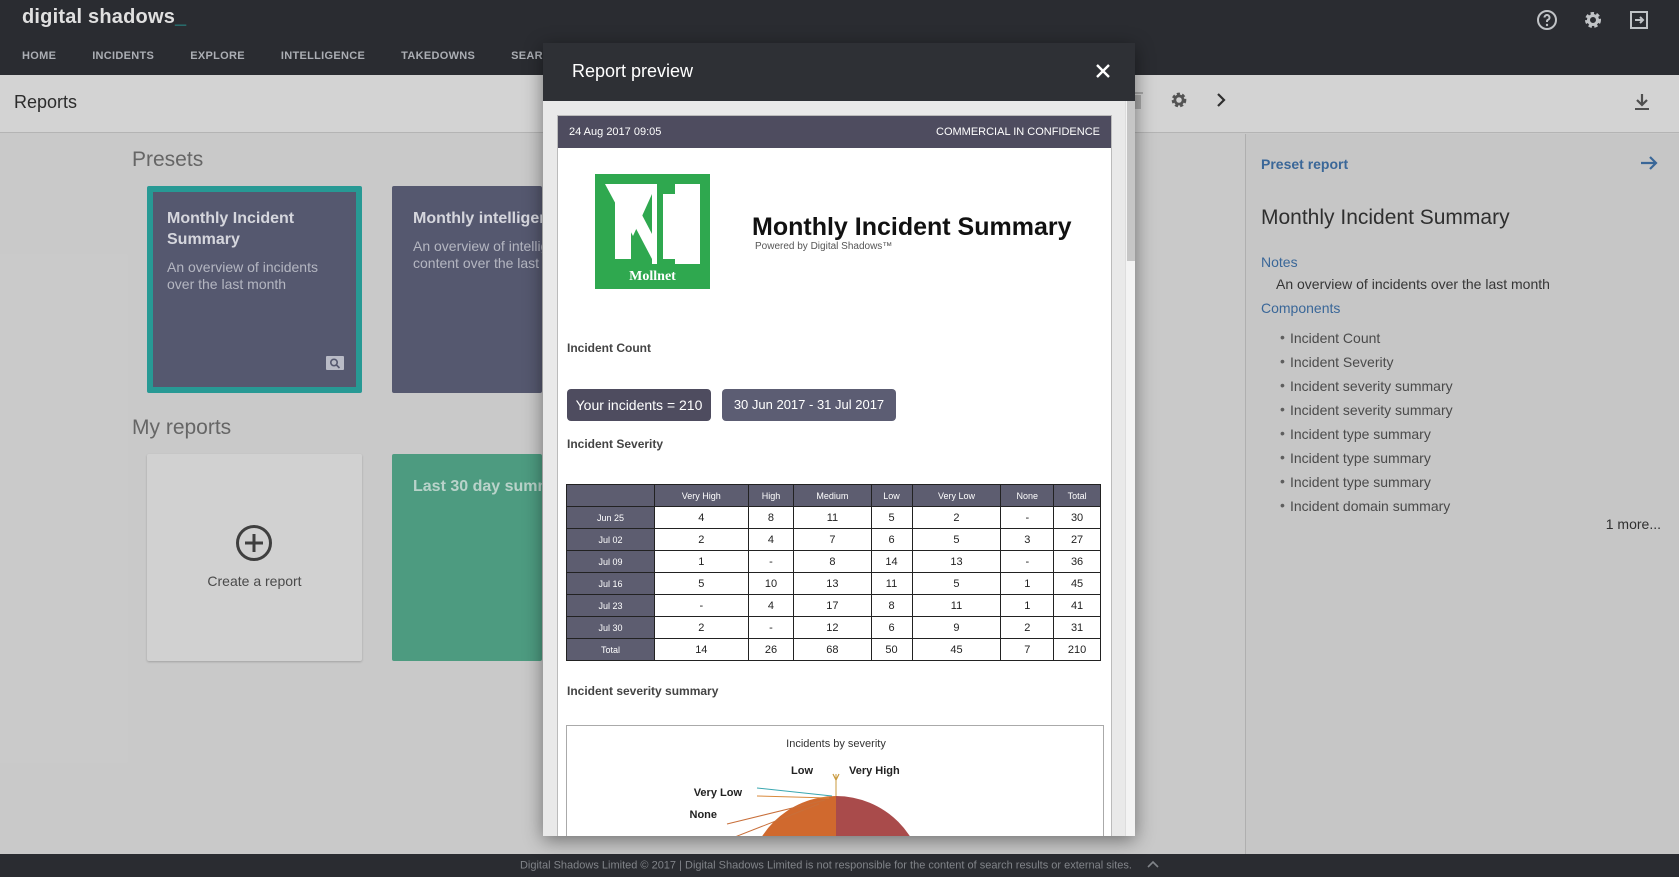 This screenshot has height=877, width=1679. Describe the element at coordinates (1077, 539) in the screenshot. I see `table-cell: 27` at that location.